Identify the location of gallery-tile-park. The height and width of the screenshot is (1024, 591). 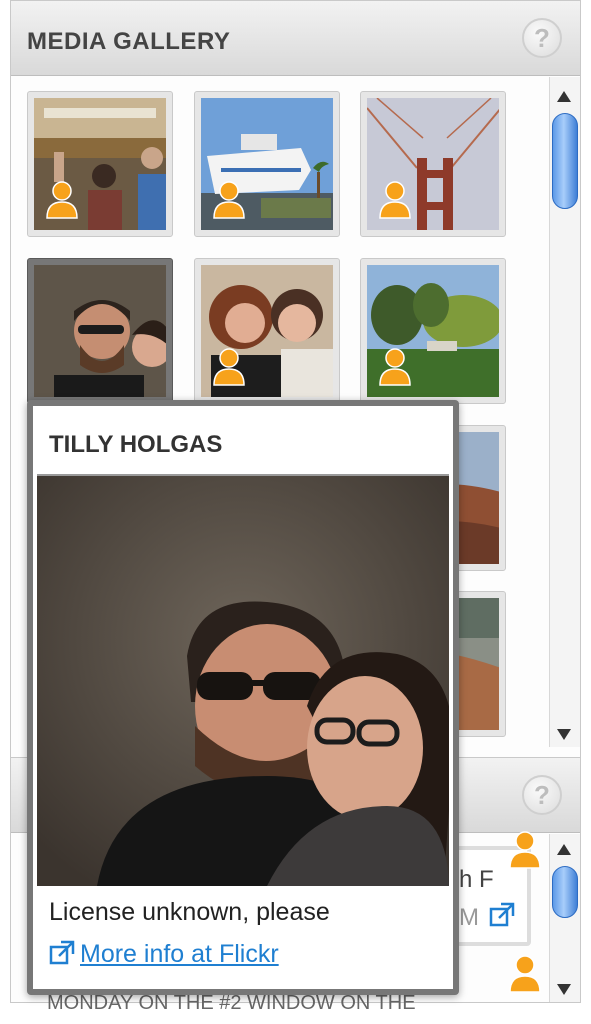
(433, 331).